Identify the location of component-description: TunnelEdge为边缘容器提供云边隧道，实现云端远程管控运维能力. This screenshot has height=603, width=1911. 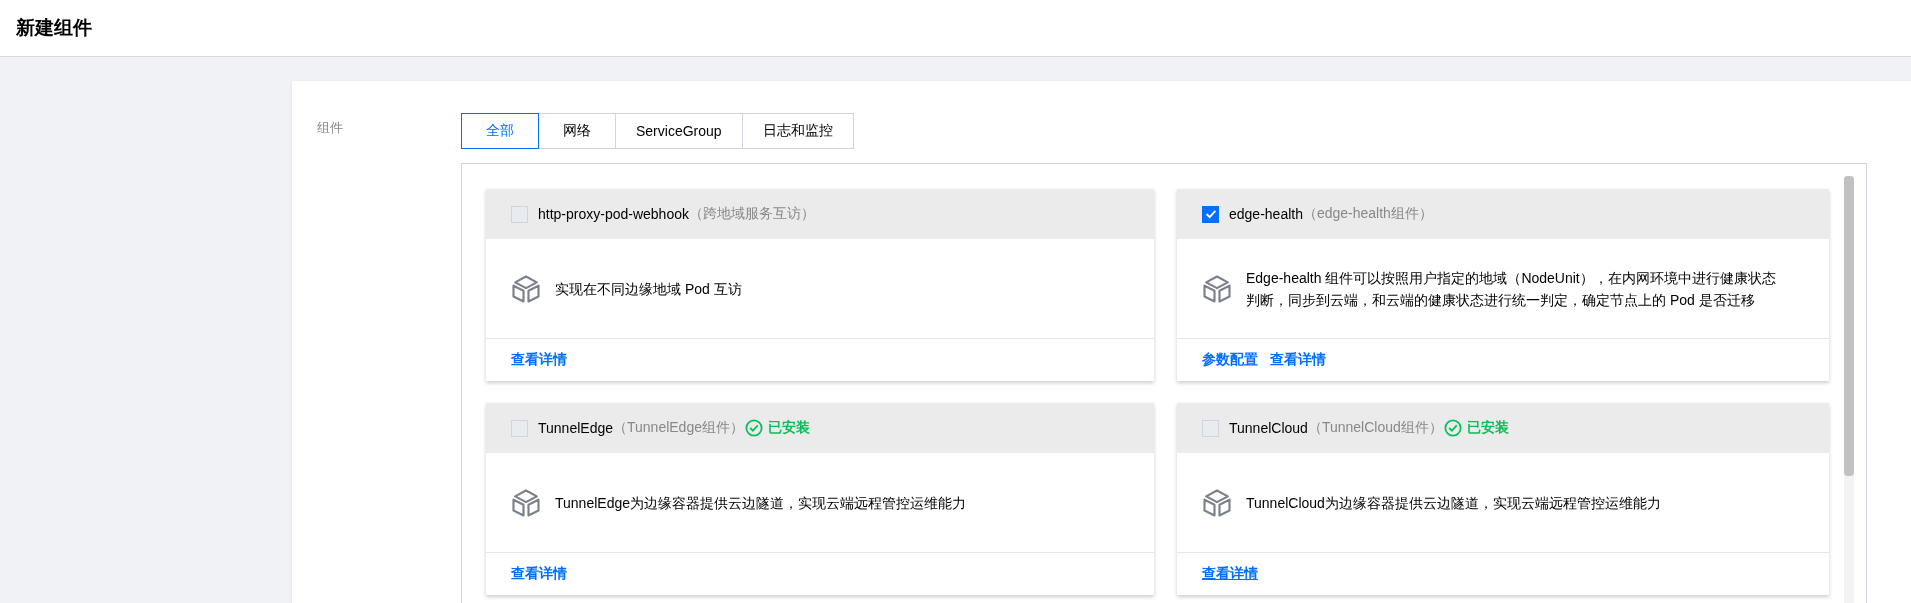
(760, 503).